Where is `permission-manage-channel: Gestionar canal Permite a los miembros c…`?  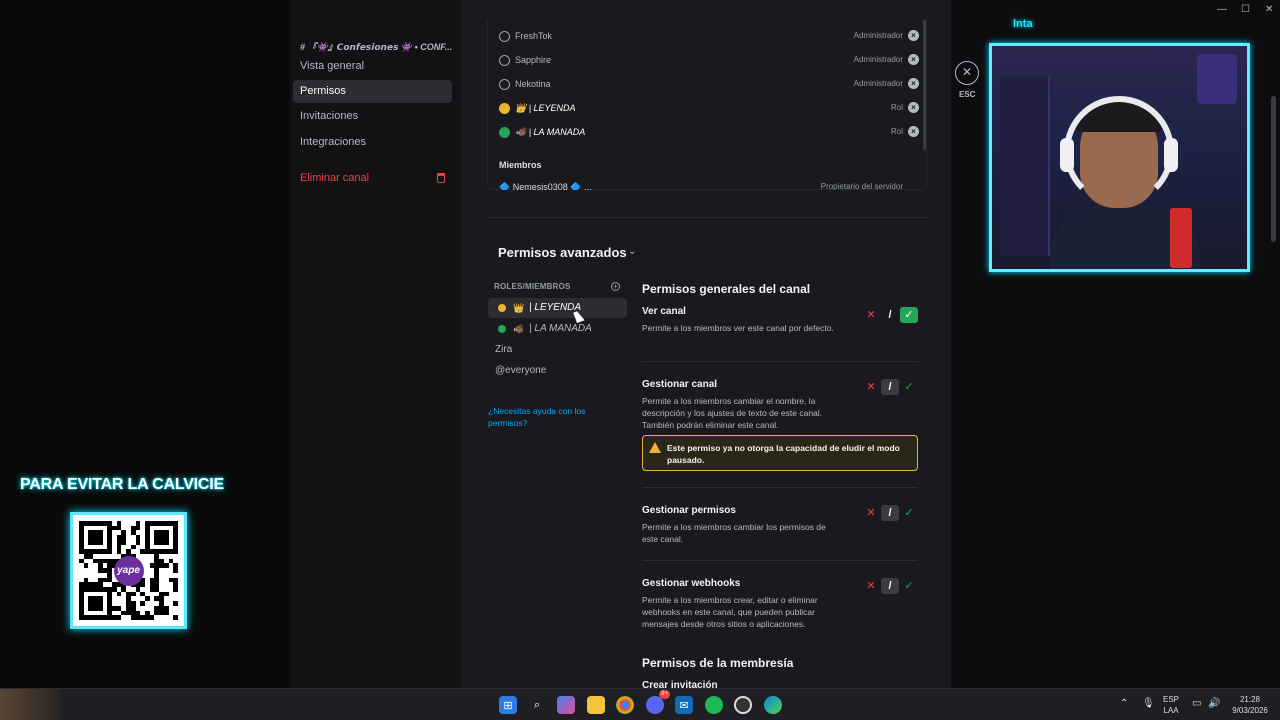
permission-manage-channel: Gestionar canal Permite a los miembros c… is located at coordinates (780, 405).